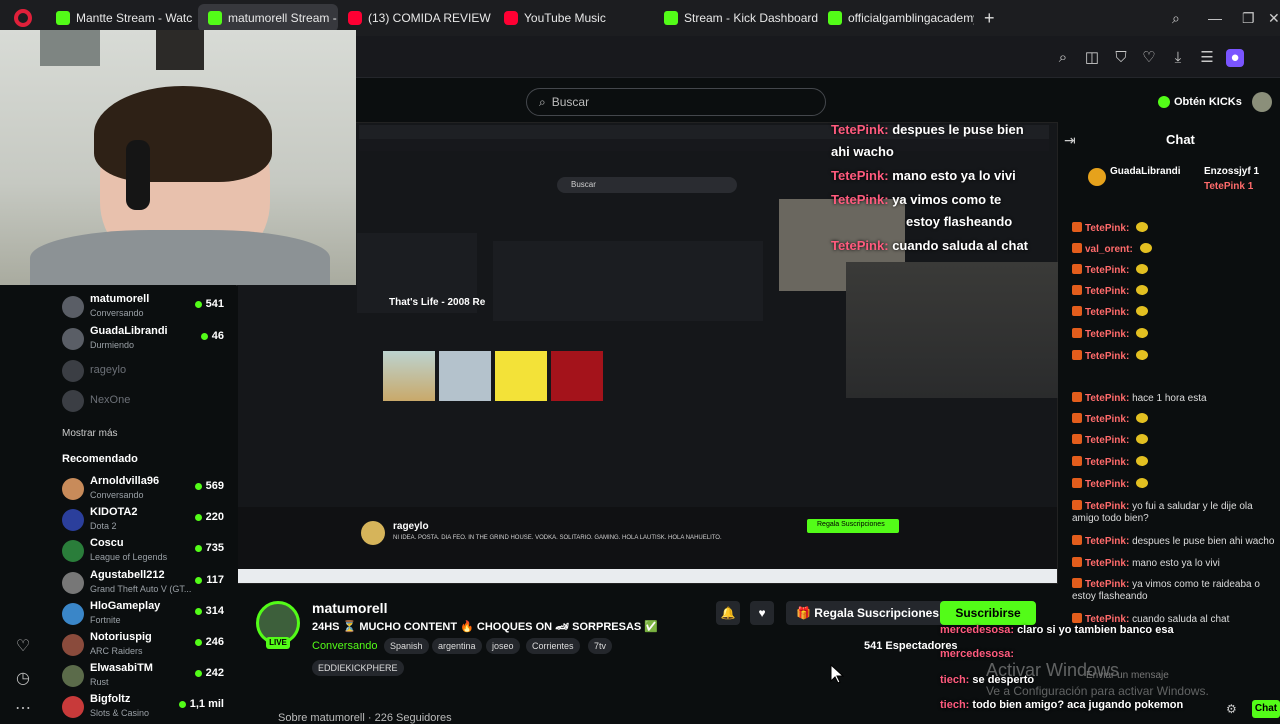 This screenshot has width=1280, height=724. Describe the element at coordinates (1215, 18) in the screenshot. I see `minimize-button: —` at that location.